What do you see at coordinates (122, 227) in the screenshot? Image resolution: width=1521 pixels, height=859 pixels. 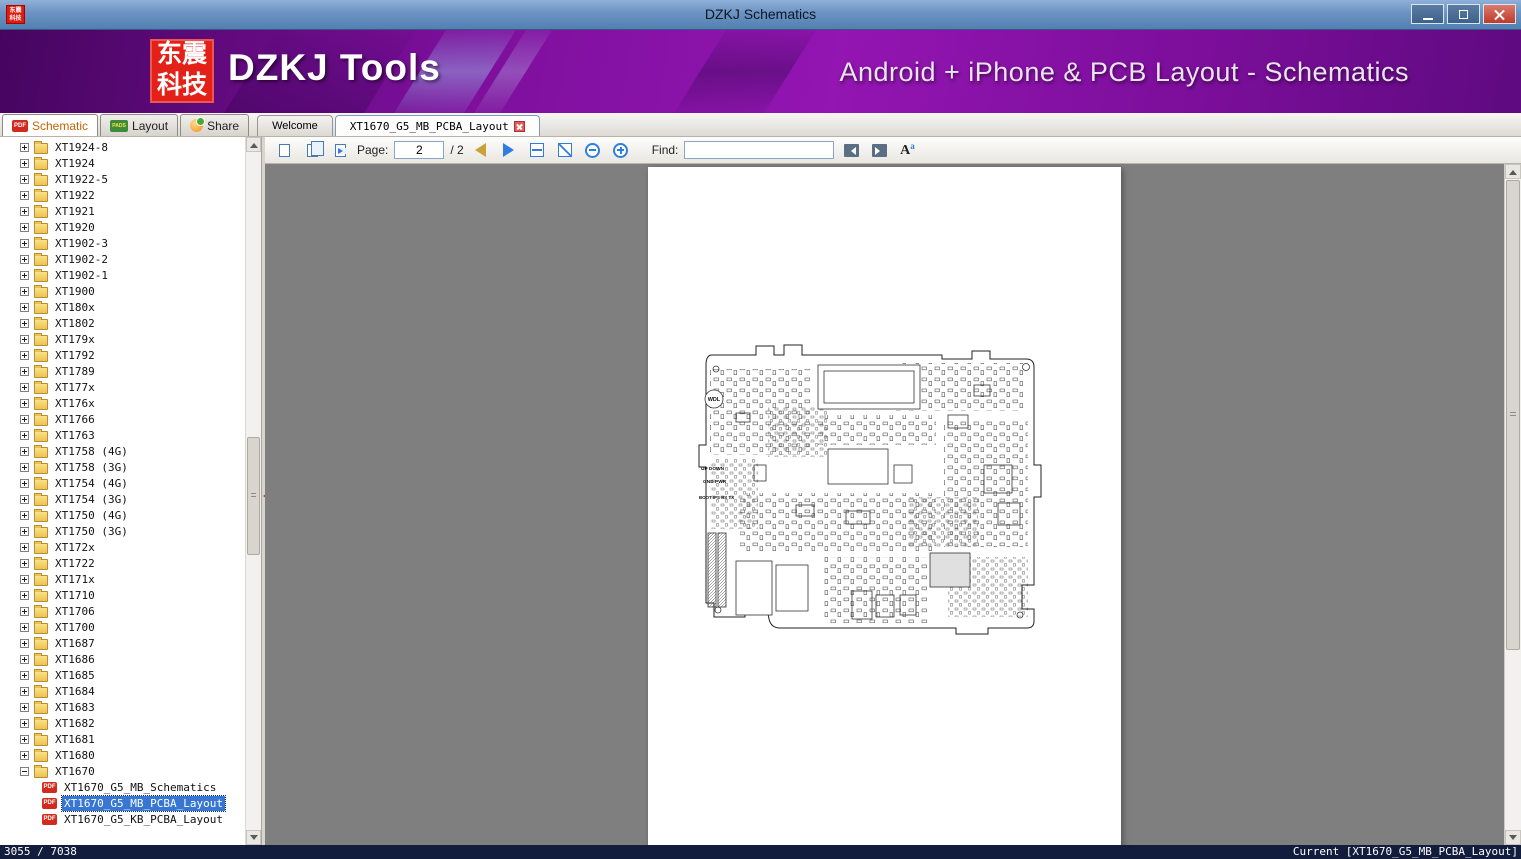 I see `tree-folder: XT1920` at bounding box center [122, 227].